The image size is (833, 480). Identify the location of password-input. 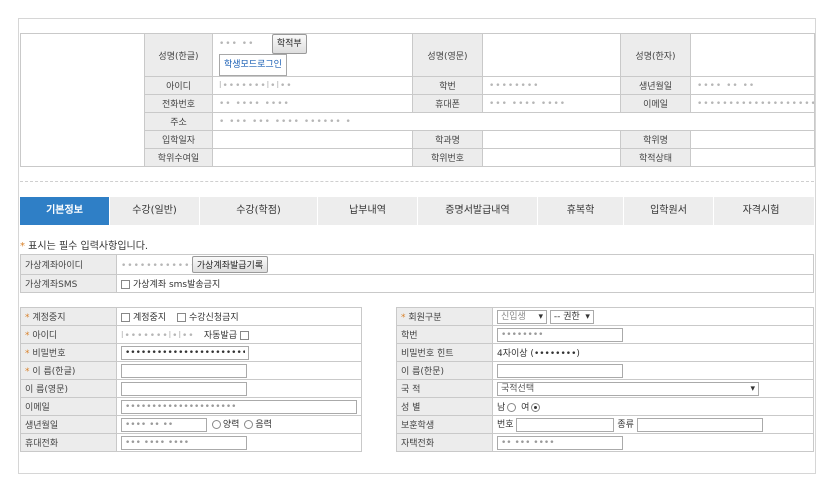
(185, 352).